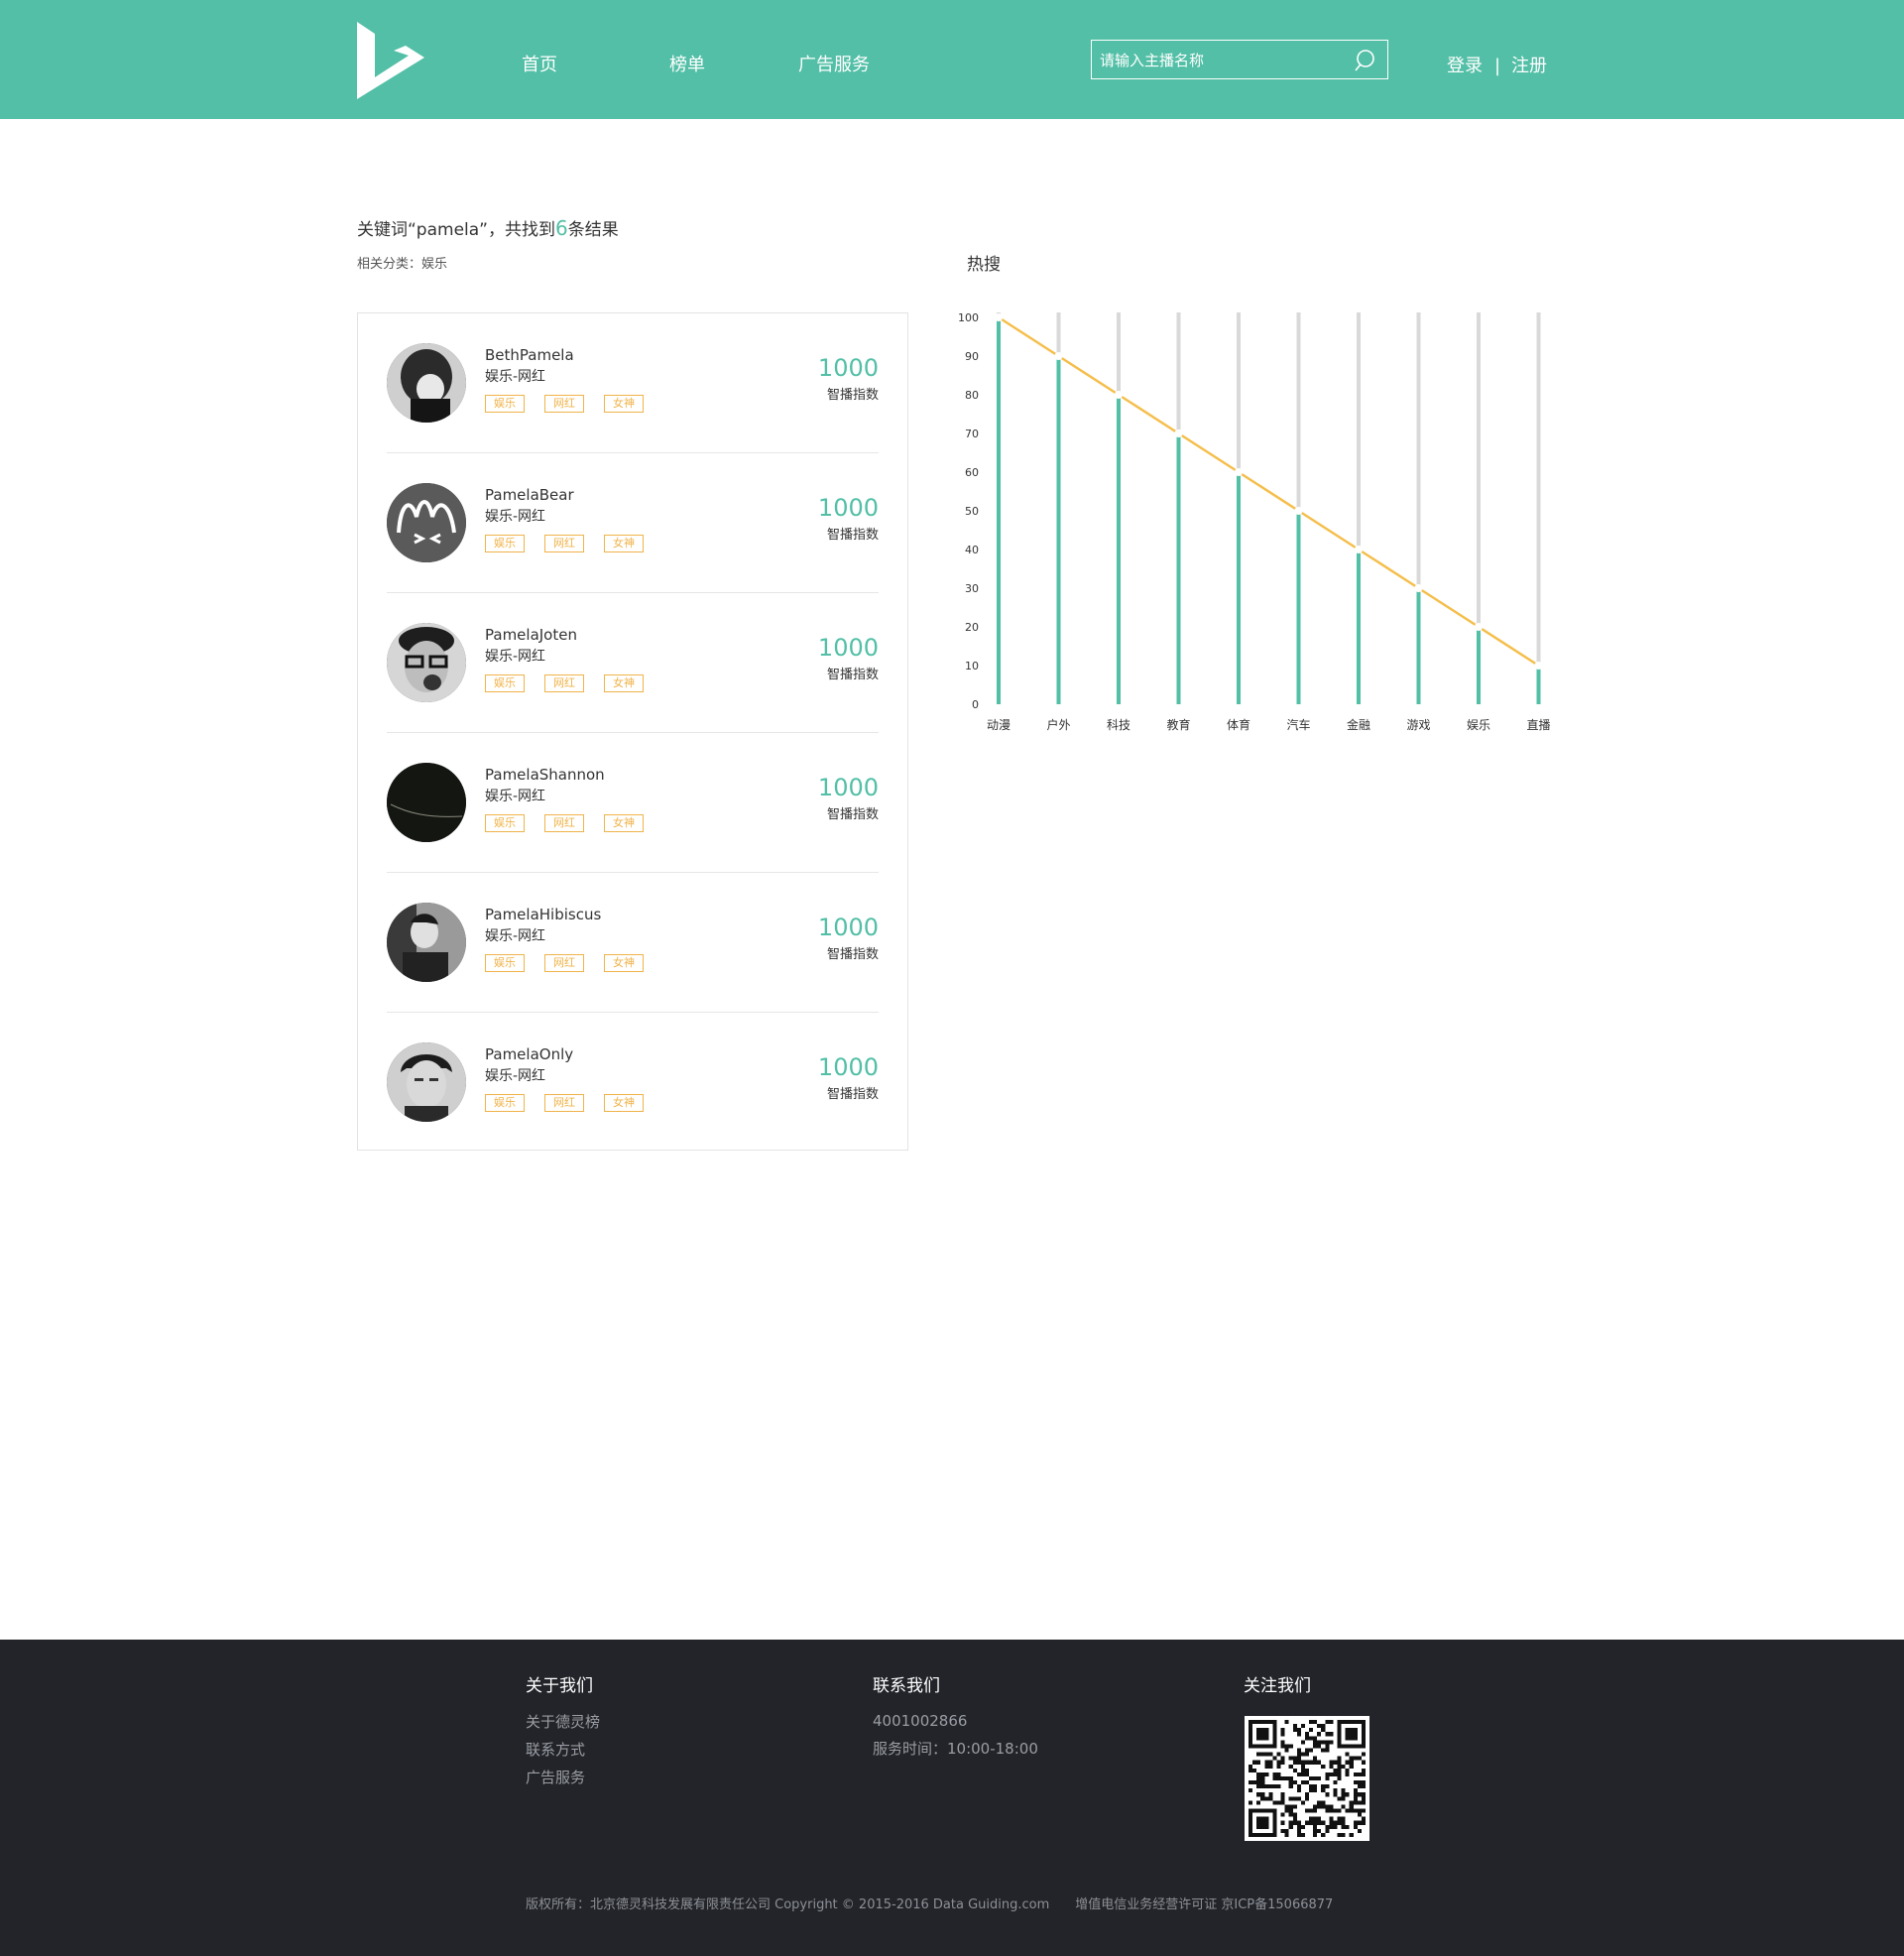  What do you see at coordinates (834, 65) in the screenshot?
I see `nav-ad-service: 广告服务` at bounding box center [834, 65].